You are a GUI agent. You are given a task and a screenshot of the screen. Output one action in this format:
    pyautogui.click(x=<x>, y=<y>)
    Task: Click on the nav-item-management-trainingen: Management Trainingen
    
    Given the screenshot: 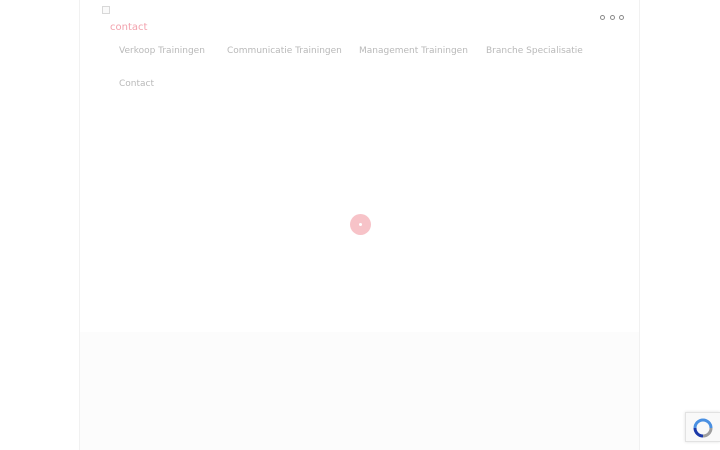 What is the action you would take?
    pyautogui.click(x=413, y=51)
    